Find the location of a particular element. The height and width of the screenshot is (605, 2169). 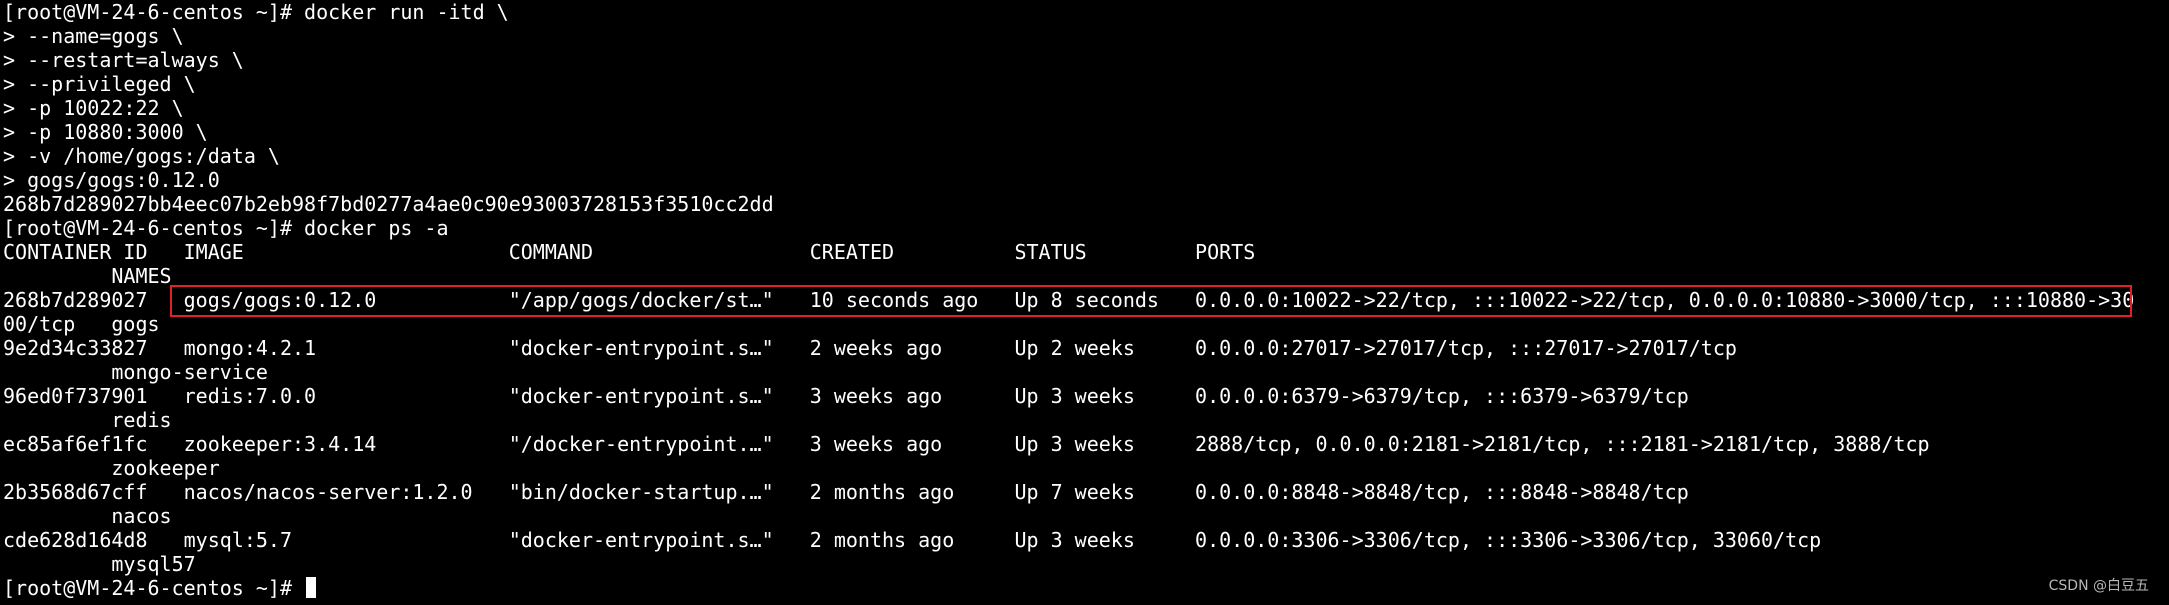

watermark: CSDN @白豆五 is located at coordinates (2098, 586).